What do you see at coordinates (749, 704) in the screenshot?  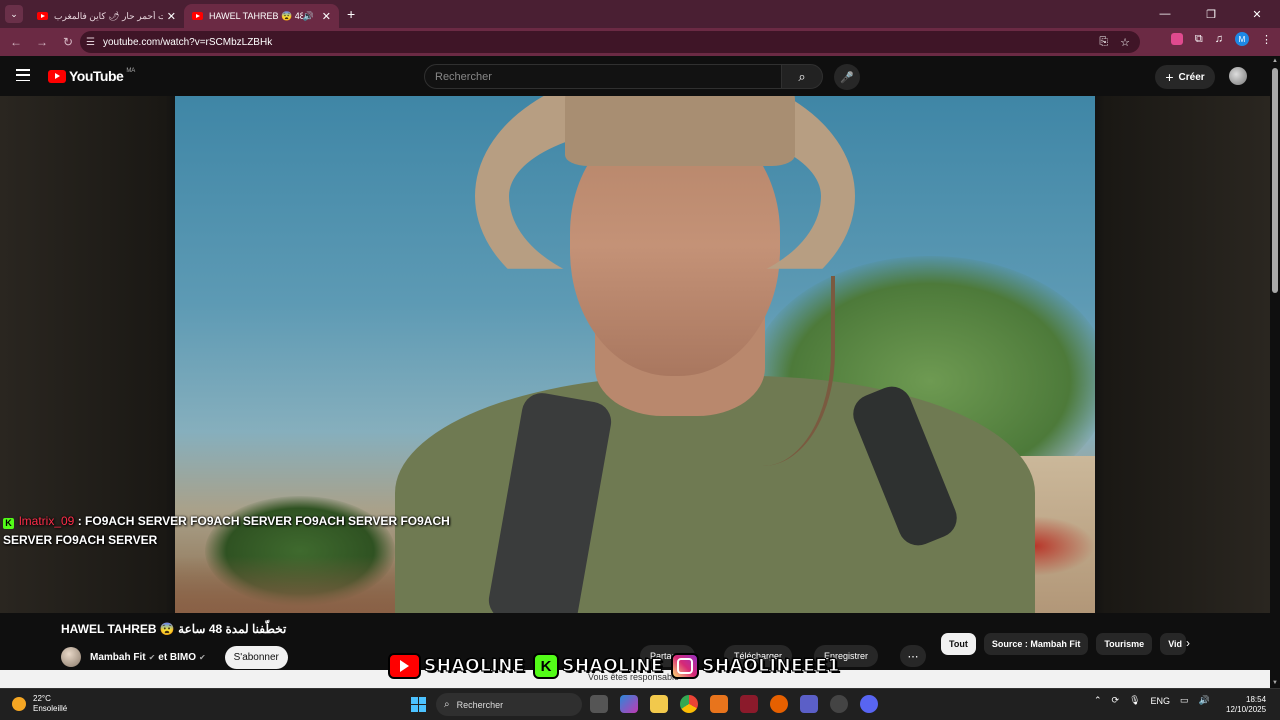 I see `app-icon-red` at bounding box center [749, 704].